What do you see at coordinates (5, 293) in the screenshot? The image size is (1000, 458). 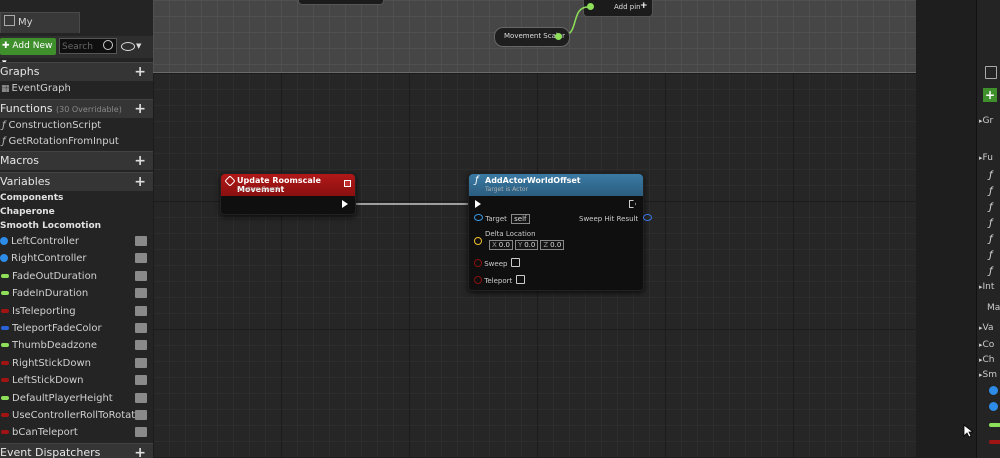 I see `var-type-pill-icon` at bounding box center [5, 293].